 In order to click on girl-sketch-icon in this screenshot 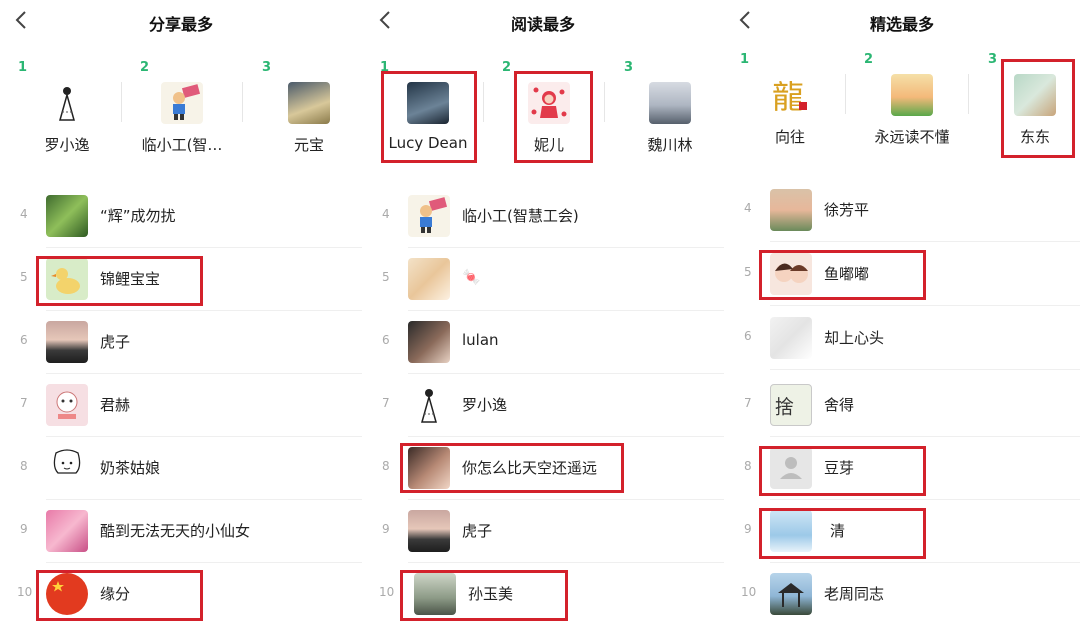, I will do `click(67, 104)`.